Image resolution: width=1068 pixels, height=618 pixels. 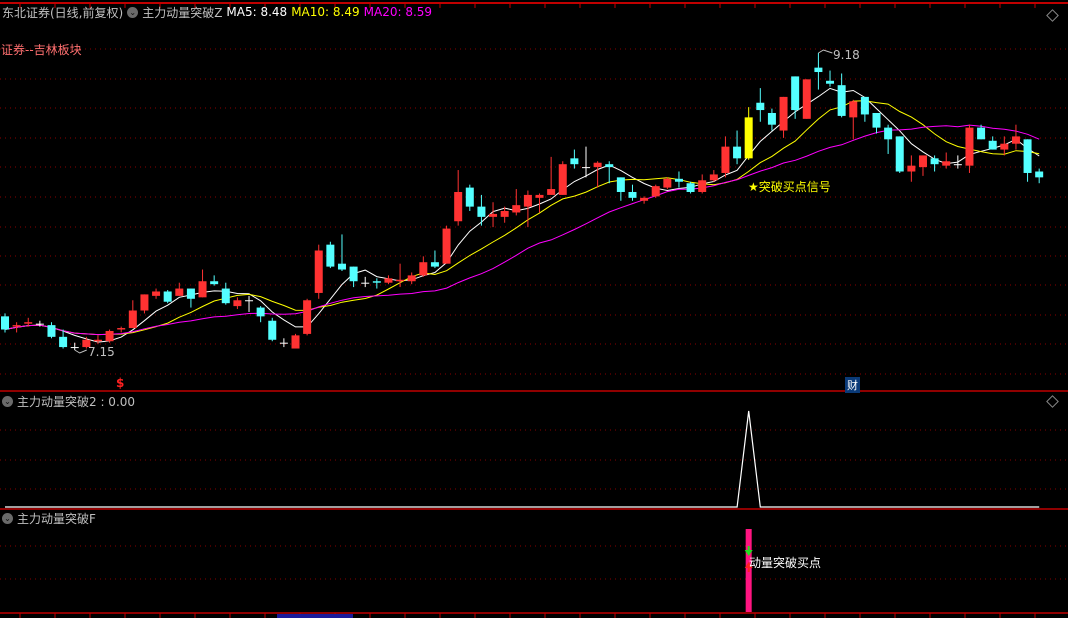 What do you see at coordinates (846, 55) in the screenshot?
I see `high-price-label: 9.18` at bounding box center [846, 55].